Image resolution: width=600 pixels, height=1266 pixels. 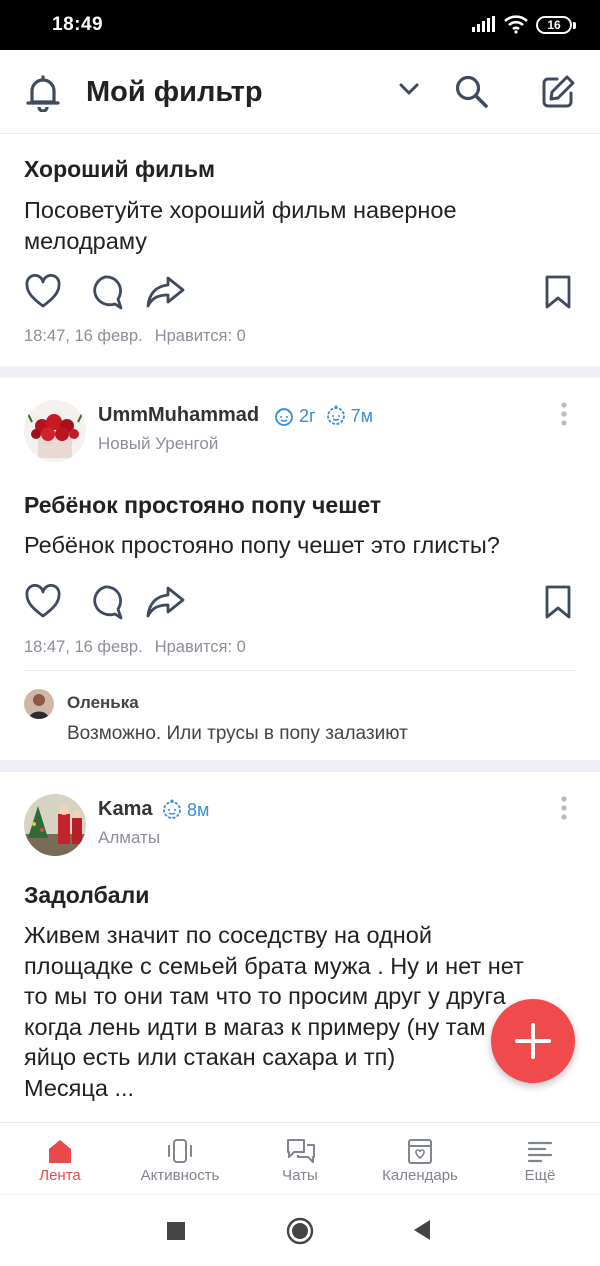 I want to click on system-navigation-bar, so click(x=300, y=1230).